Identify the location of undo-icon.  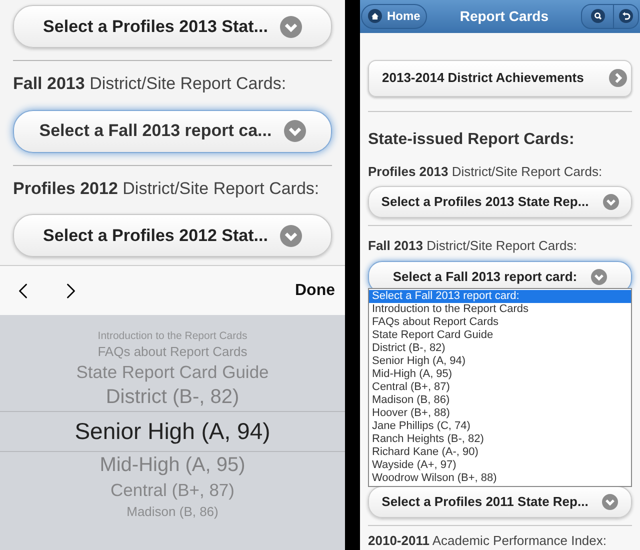
(626, 16).